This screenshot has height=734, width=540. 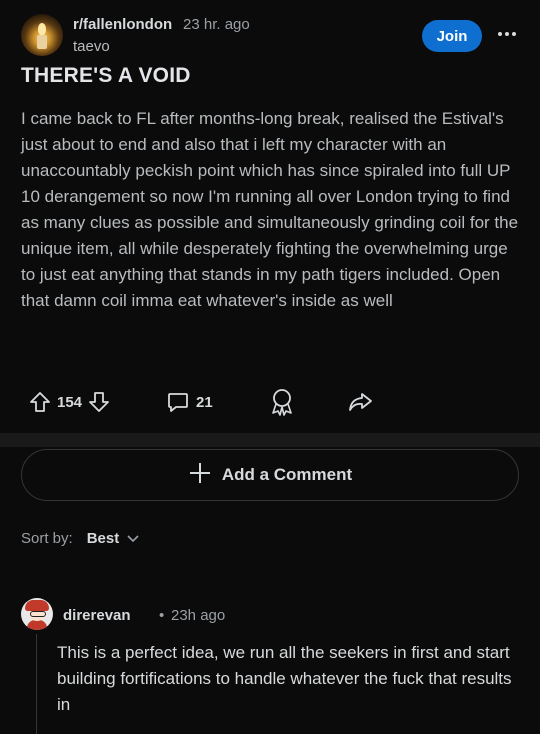 What do you see at coordinates (36, 684) in the screenshot?
I see `thread-line` at bounding box center [36, 684].